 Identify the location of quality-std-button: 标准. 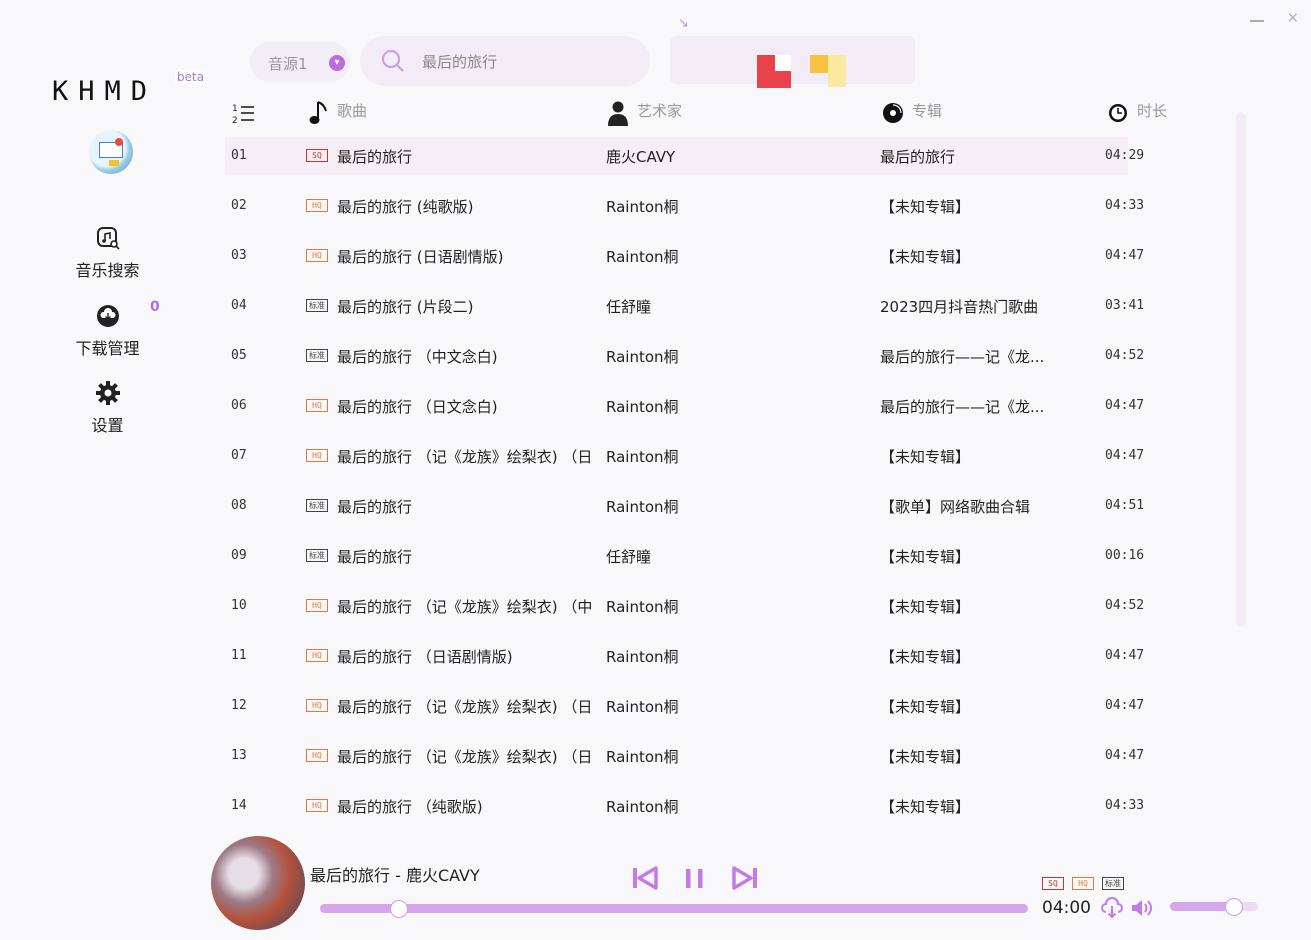
(1113, 883).